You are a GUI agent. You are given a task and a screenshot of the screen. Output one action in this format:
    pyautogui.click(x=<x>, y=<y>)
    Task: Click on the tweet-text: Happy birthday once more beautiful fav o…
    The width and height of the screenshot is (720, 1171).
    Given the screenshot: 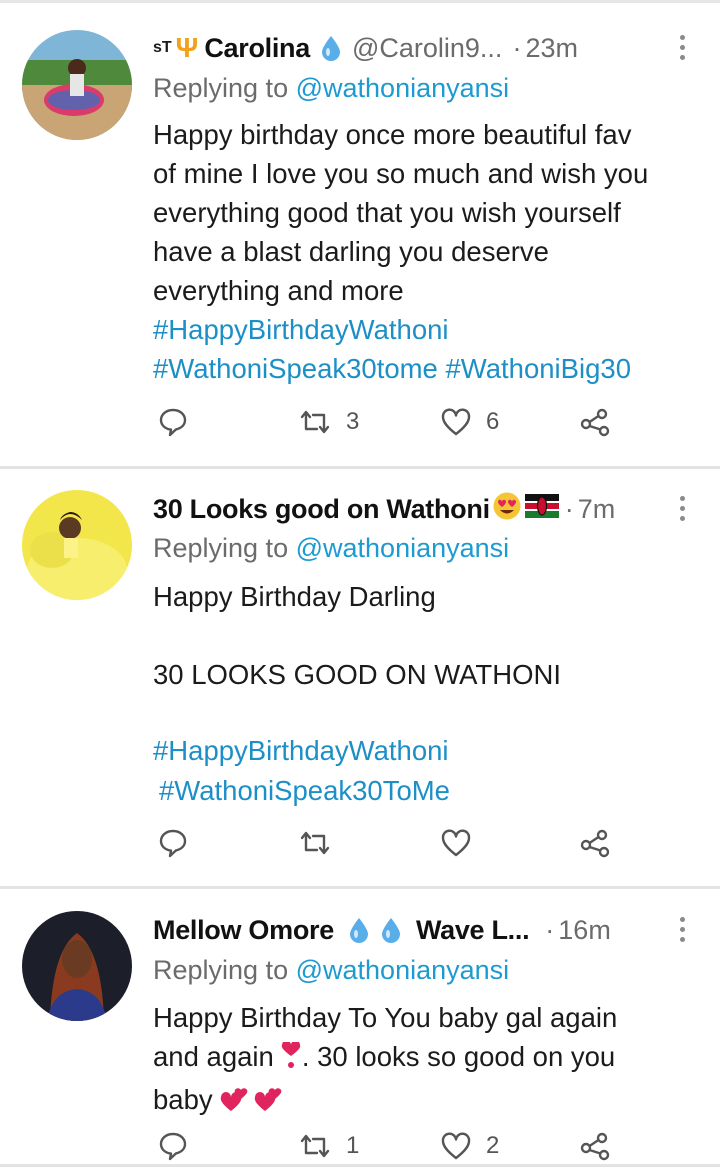 What is the action you would take?
    pyautogui.click(x=401, y=212)
    